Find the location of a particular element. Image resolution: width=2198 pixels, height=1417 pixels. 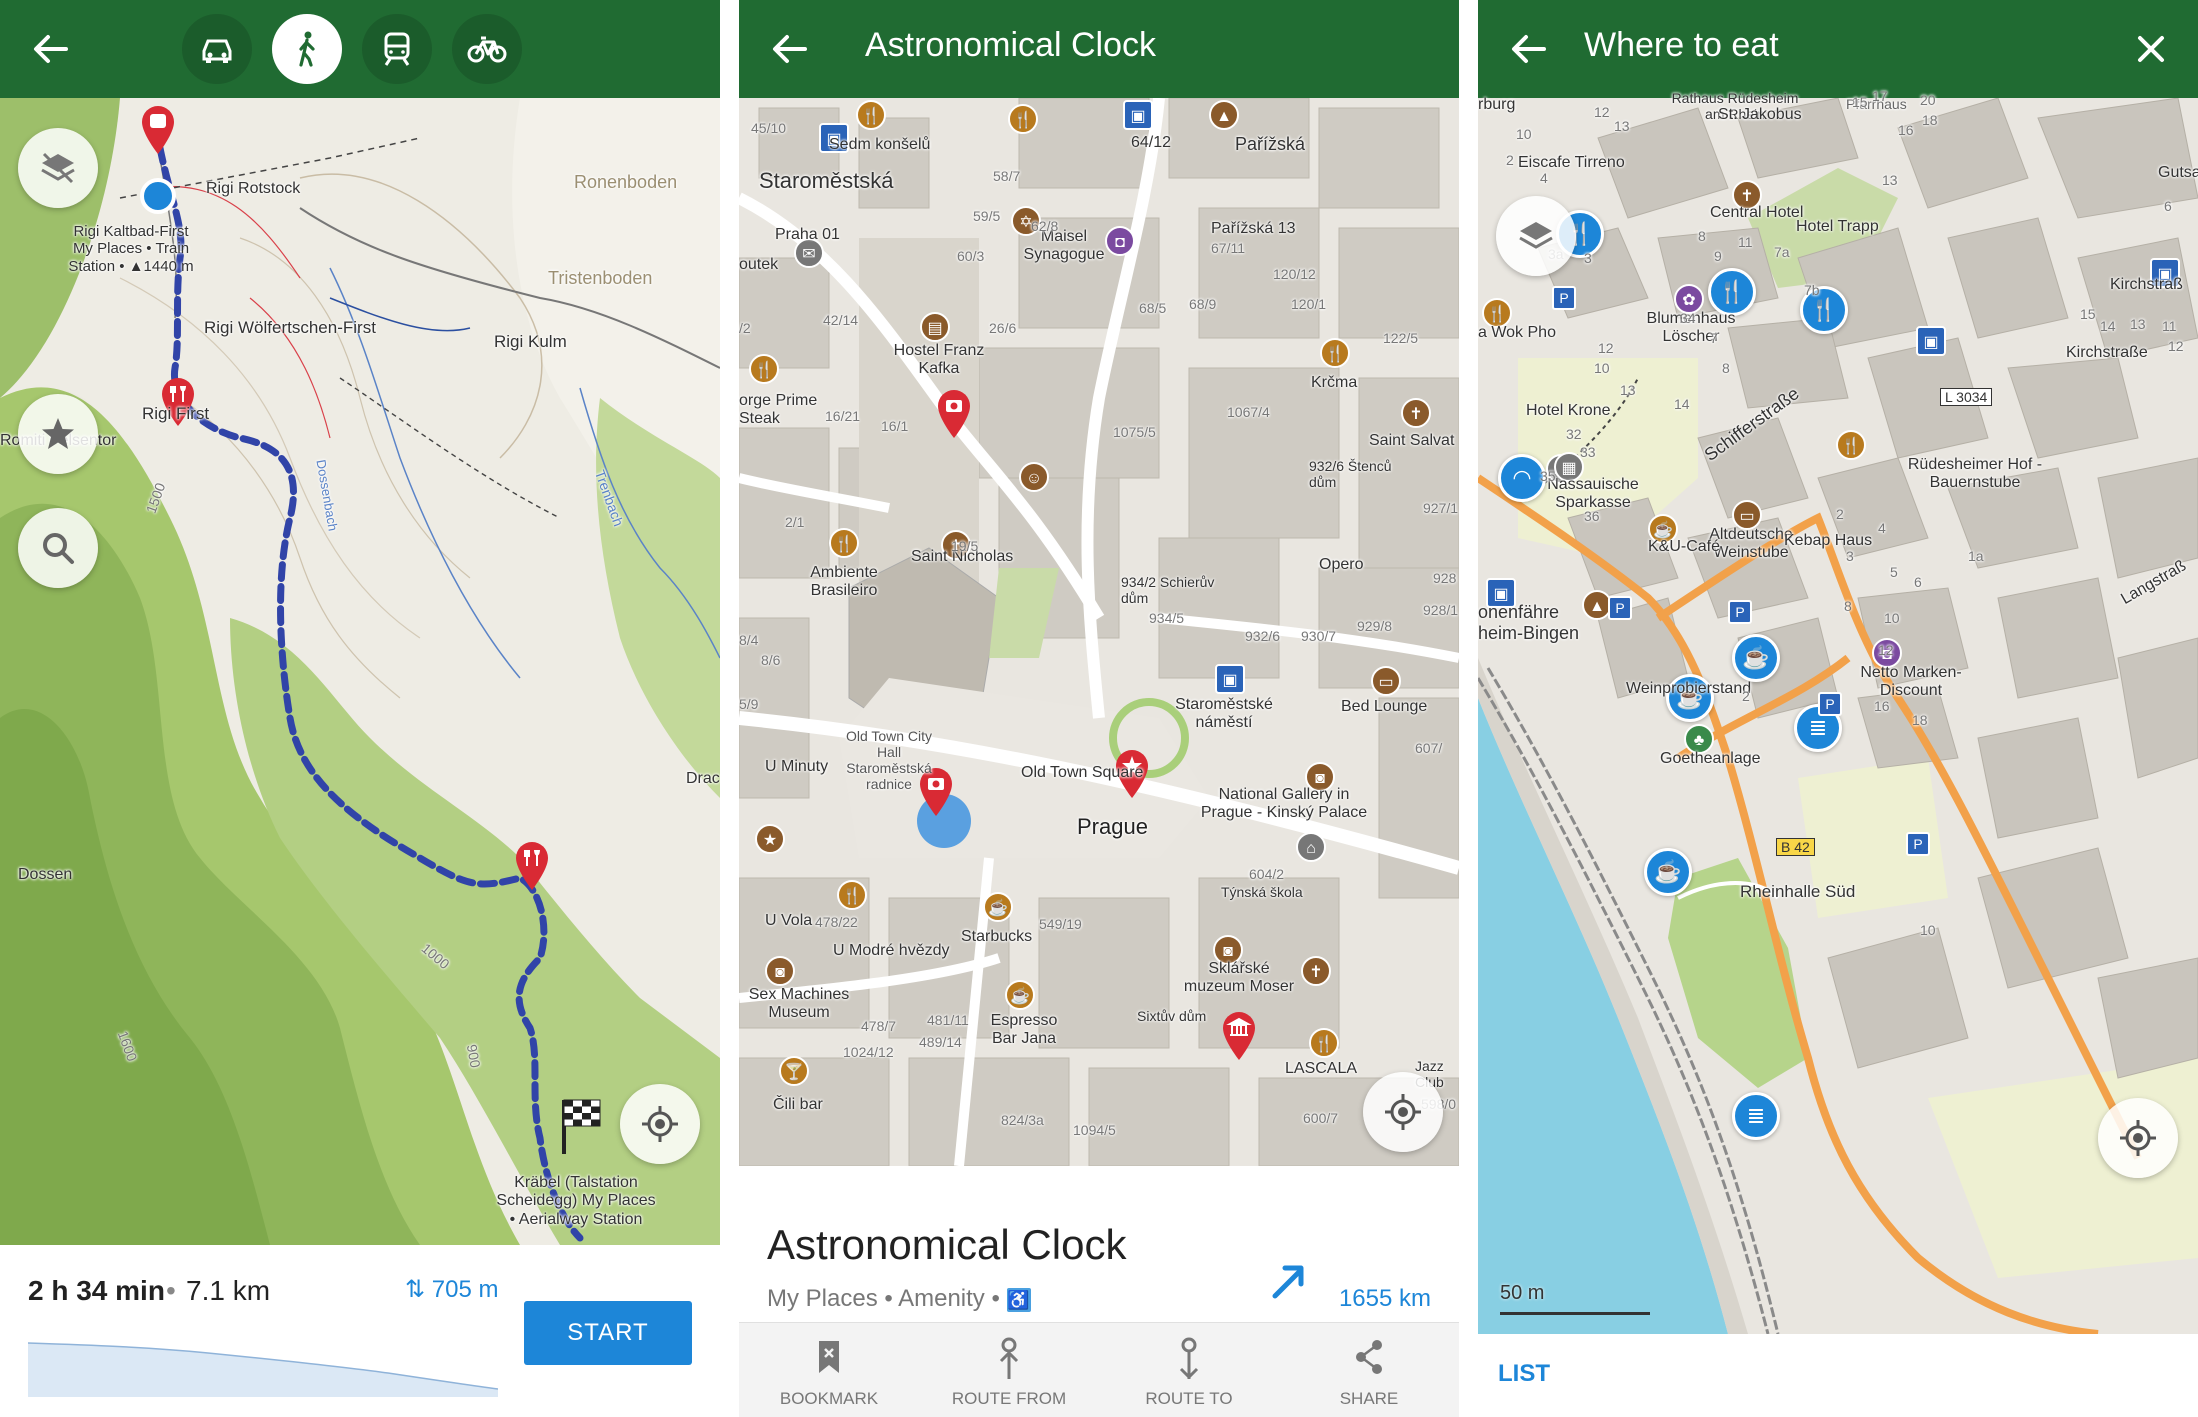

bike-mode-button is located at coordinates (487, 49).